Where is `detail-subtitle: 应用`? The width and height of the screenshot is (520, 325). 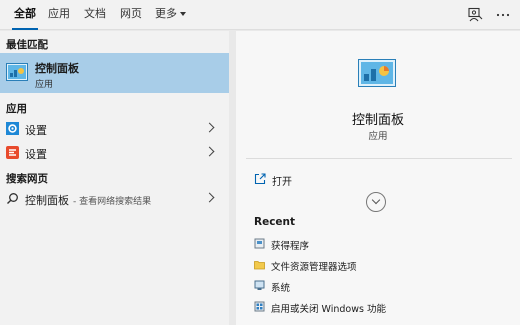
detail-subtitle: 应用 is located at coordinates (378, 136).